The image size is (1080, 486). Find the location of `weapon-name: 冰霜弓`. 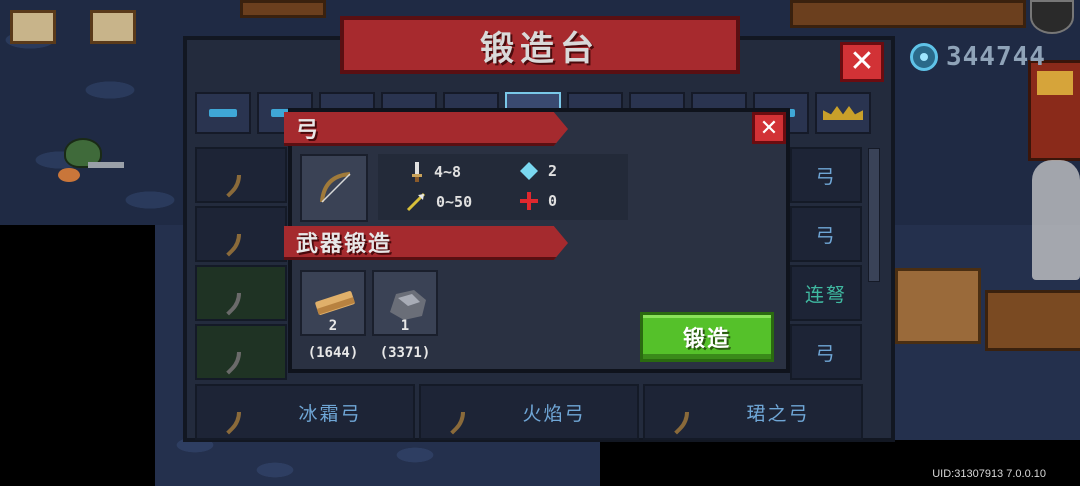

weapon-name: 冰霜弓 is located at coordinates (330, 413).